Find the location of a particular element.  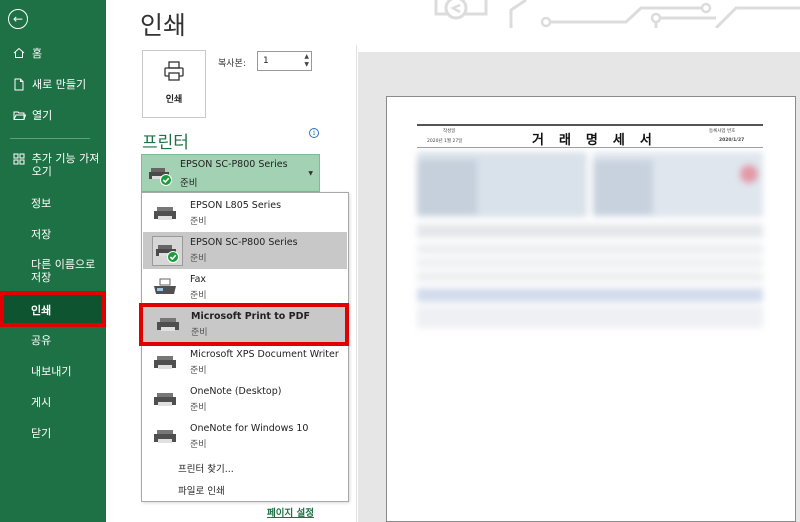

printer-option: OneNote (Desktop) 준비 is located at coordinates (245, 399).